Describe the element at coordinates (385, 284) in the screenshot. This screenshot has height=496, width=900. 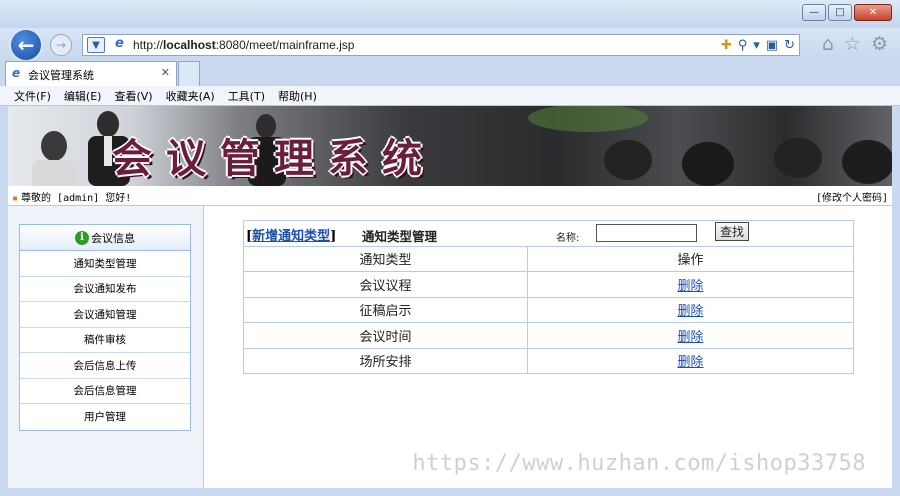
I see `cell-type: 会议议程` at that location.